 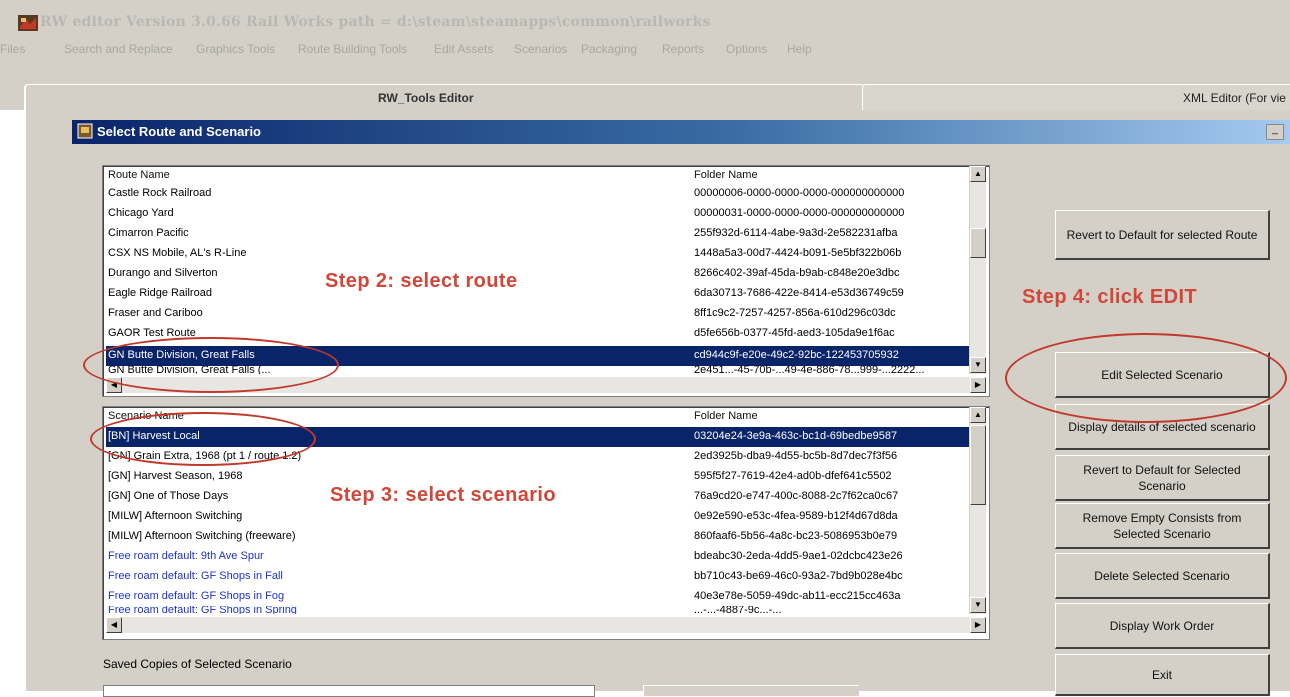 What do you see at coordinates (28, 23) in the screenshot?
I see `app-icon` at bounding box center [28, 23].